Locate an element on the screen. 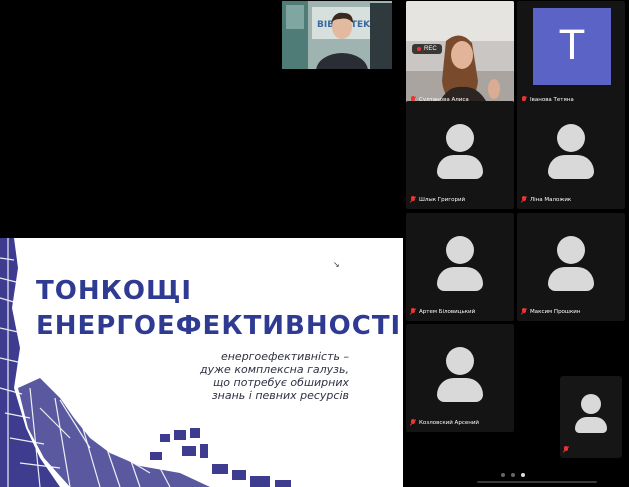 The image size is (629, 487). slide-subtitle-line-1: енергоефективність – is located at coordinates (284, 356).